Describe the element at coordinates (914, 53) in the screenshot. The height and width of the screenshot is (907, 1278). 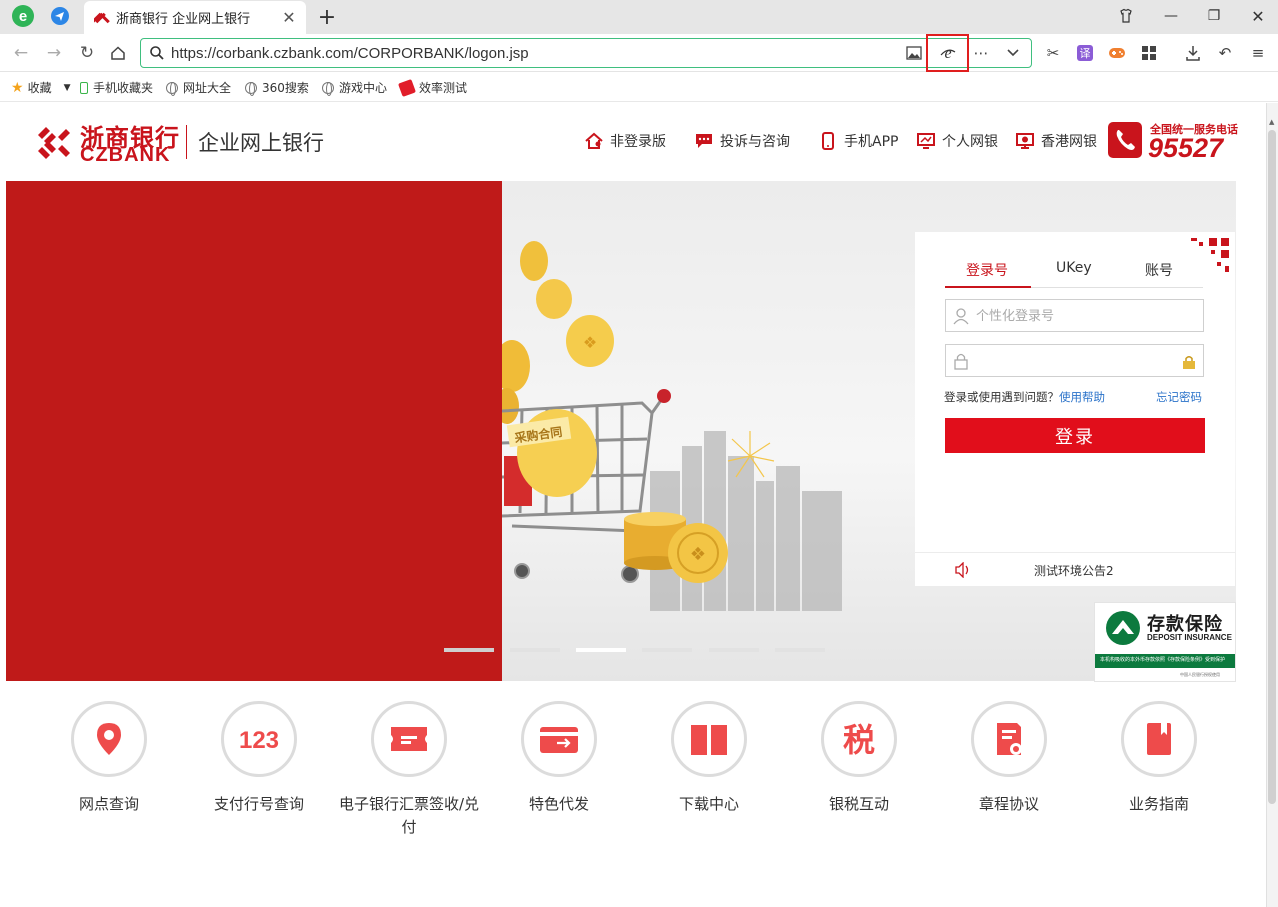
I see `image-icon` at that location.